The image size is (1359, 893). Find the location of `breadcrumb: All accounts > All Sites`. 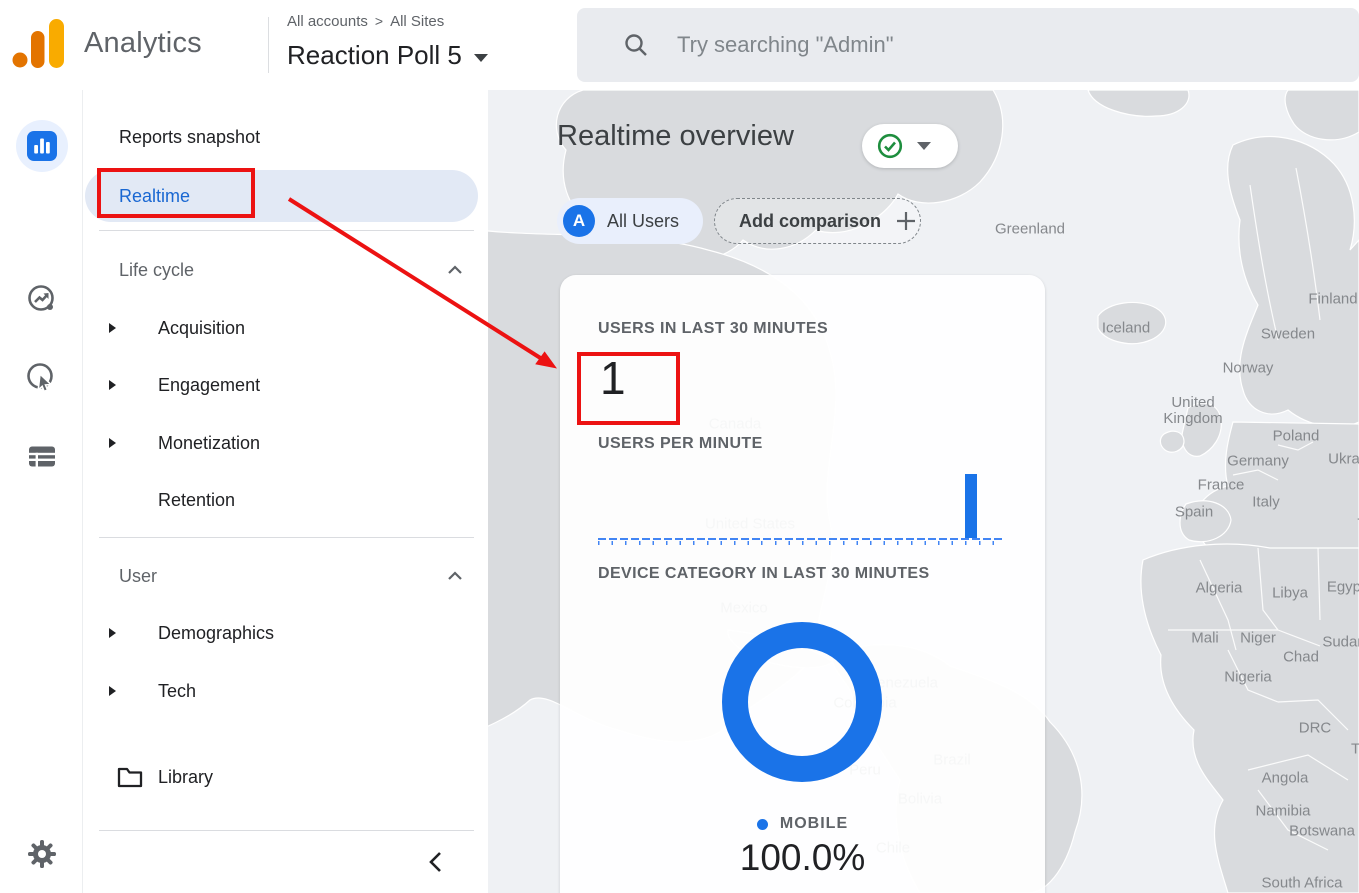

breadcrumb: All accounts > All Sites is located at coordinates (365, 21).